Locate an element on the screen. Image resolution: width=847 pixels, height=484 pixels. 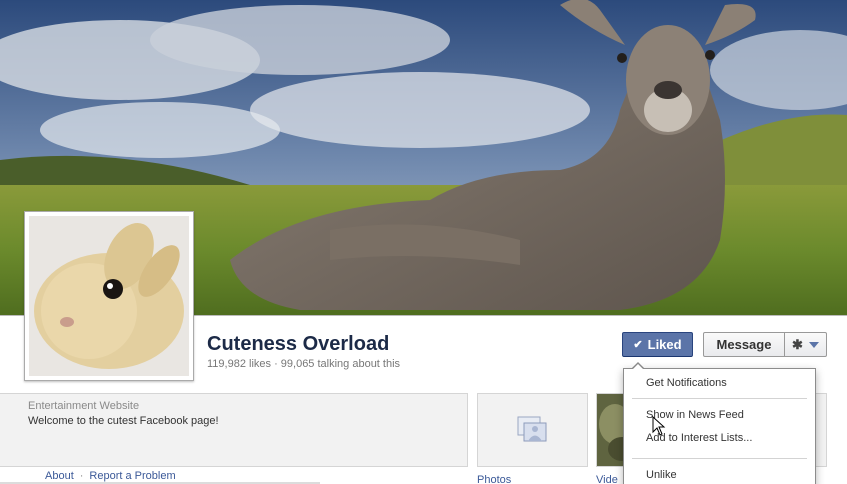
page-description: Welcome to the cutest Facebook page! is located at coordinates (123, 421).